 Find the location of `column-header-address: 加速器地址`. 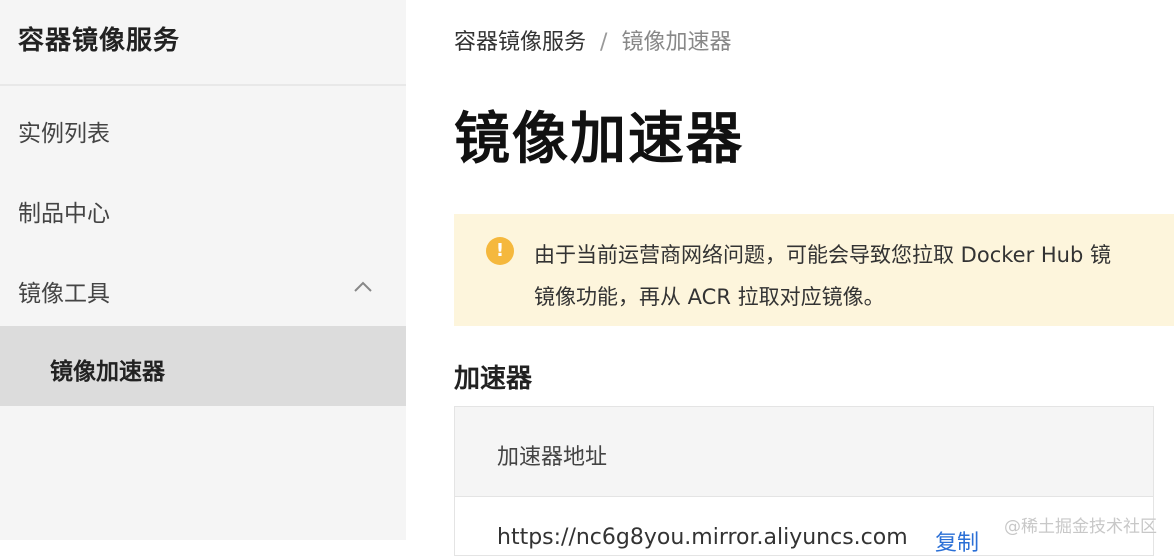

column-header-address: 加速器地址 is located at coordinates (552, 457).